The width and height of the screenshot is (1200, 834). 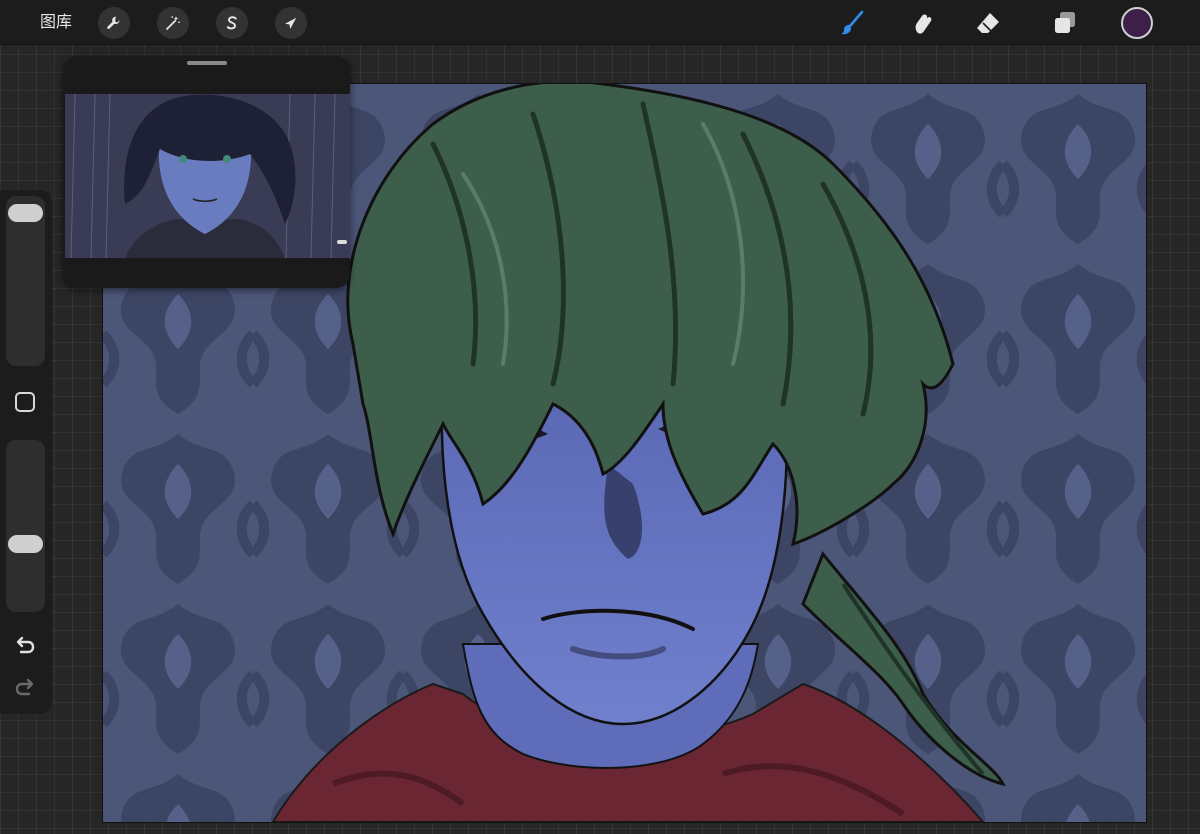 I want to click on adjustments-button, so click(x=173, y=23).